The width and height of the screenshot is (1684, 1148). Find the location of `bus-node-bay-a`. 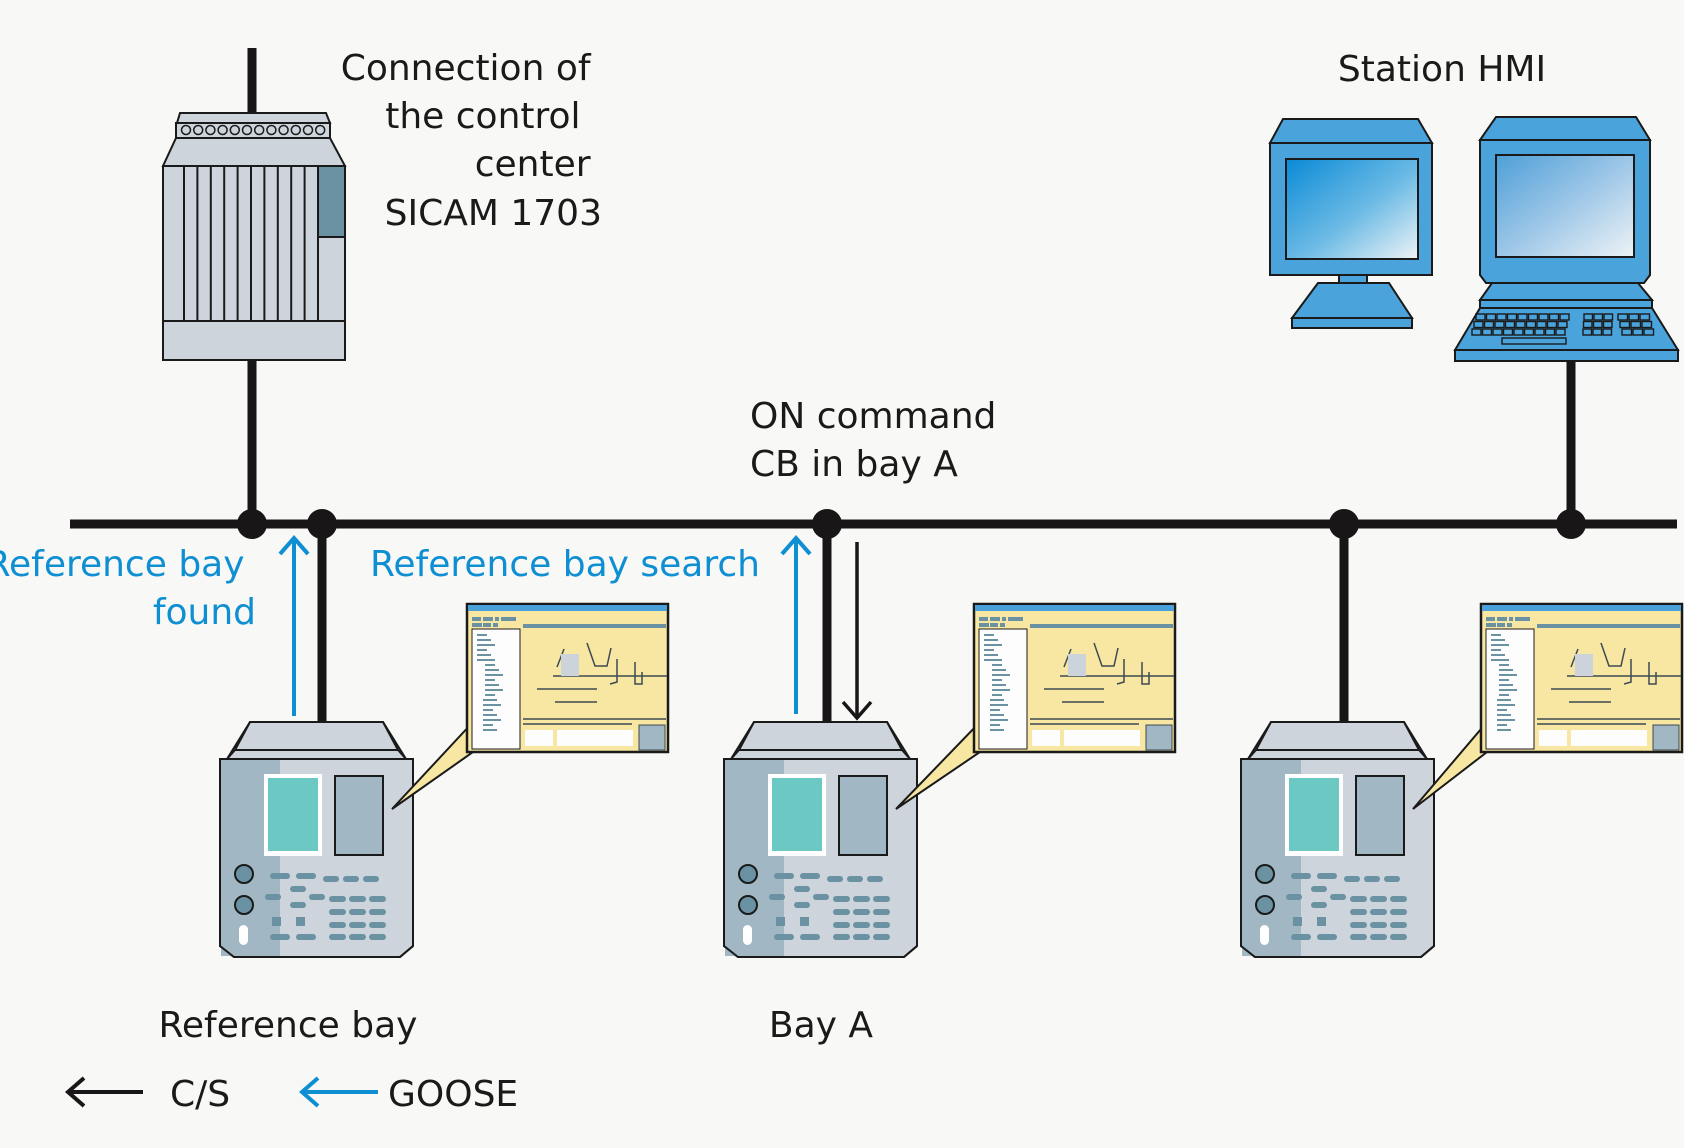

bus-node-bay-a is located at coordinates (827, 524).